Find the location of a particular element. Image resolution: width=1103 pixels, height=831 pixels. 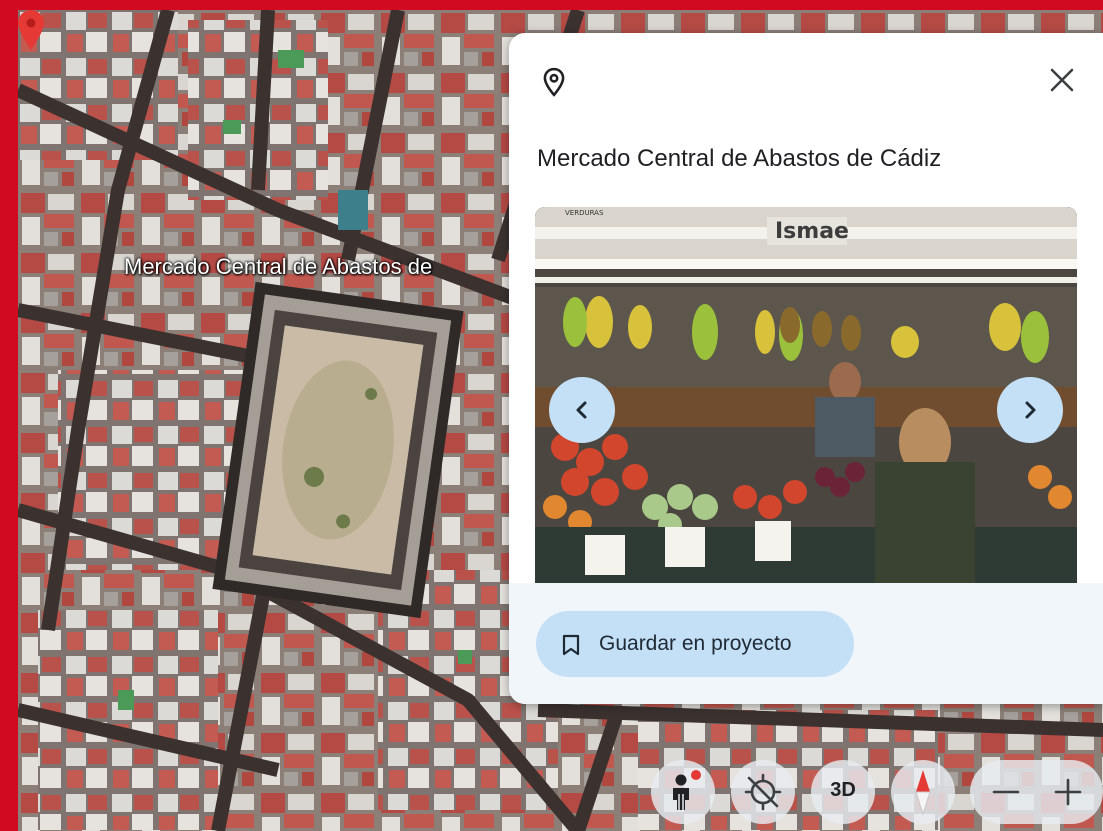

save-button-label: Guardar en proyecto is located at coordinates (695, 643).